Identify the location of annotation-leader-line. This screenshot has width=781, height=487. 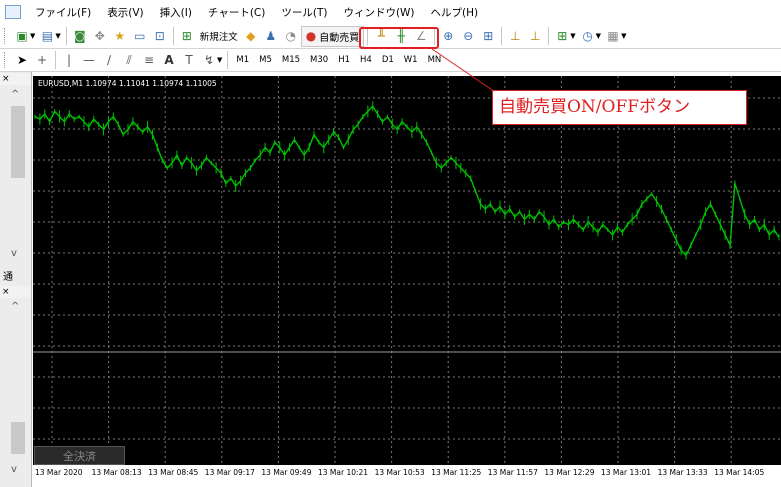
(465, 71).